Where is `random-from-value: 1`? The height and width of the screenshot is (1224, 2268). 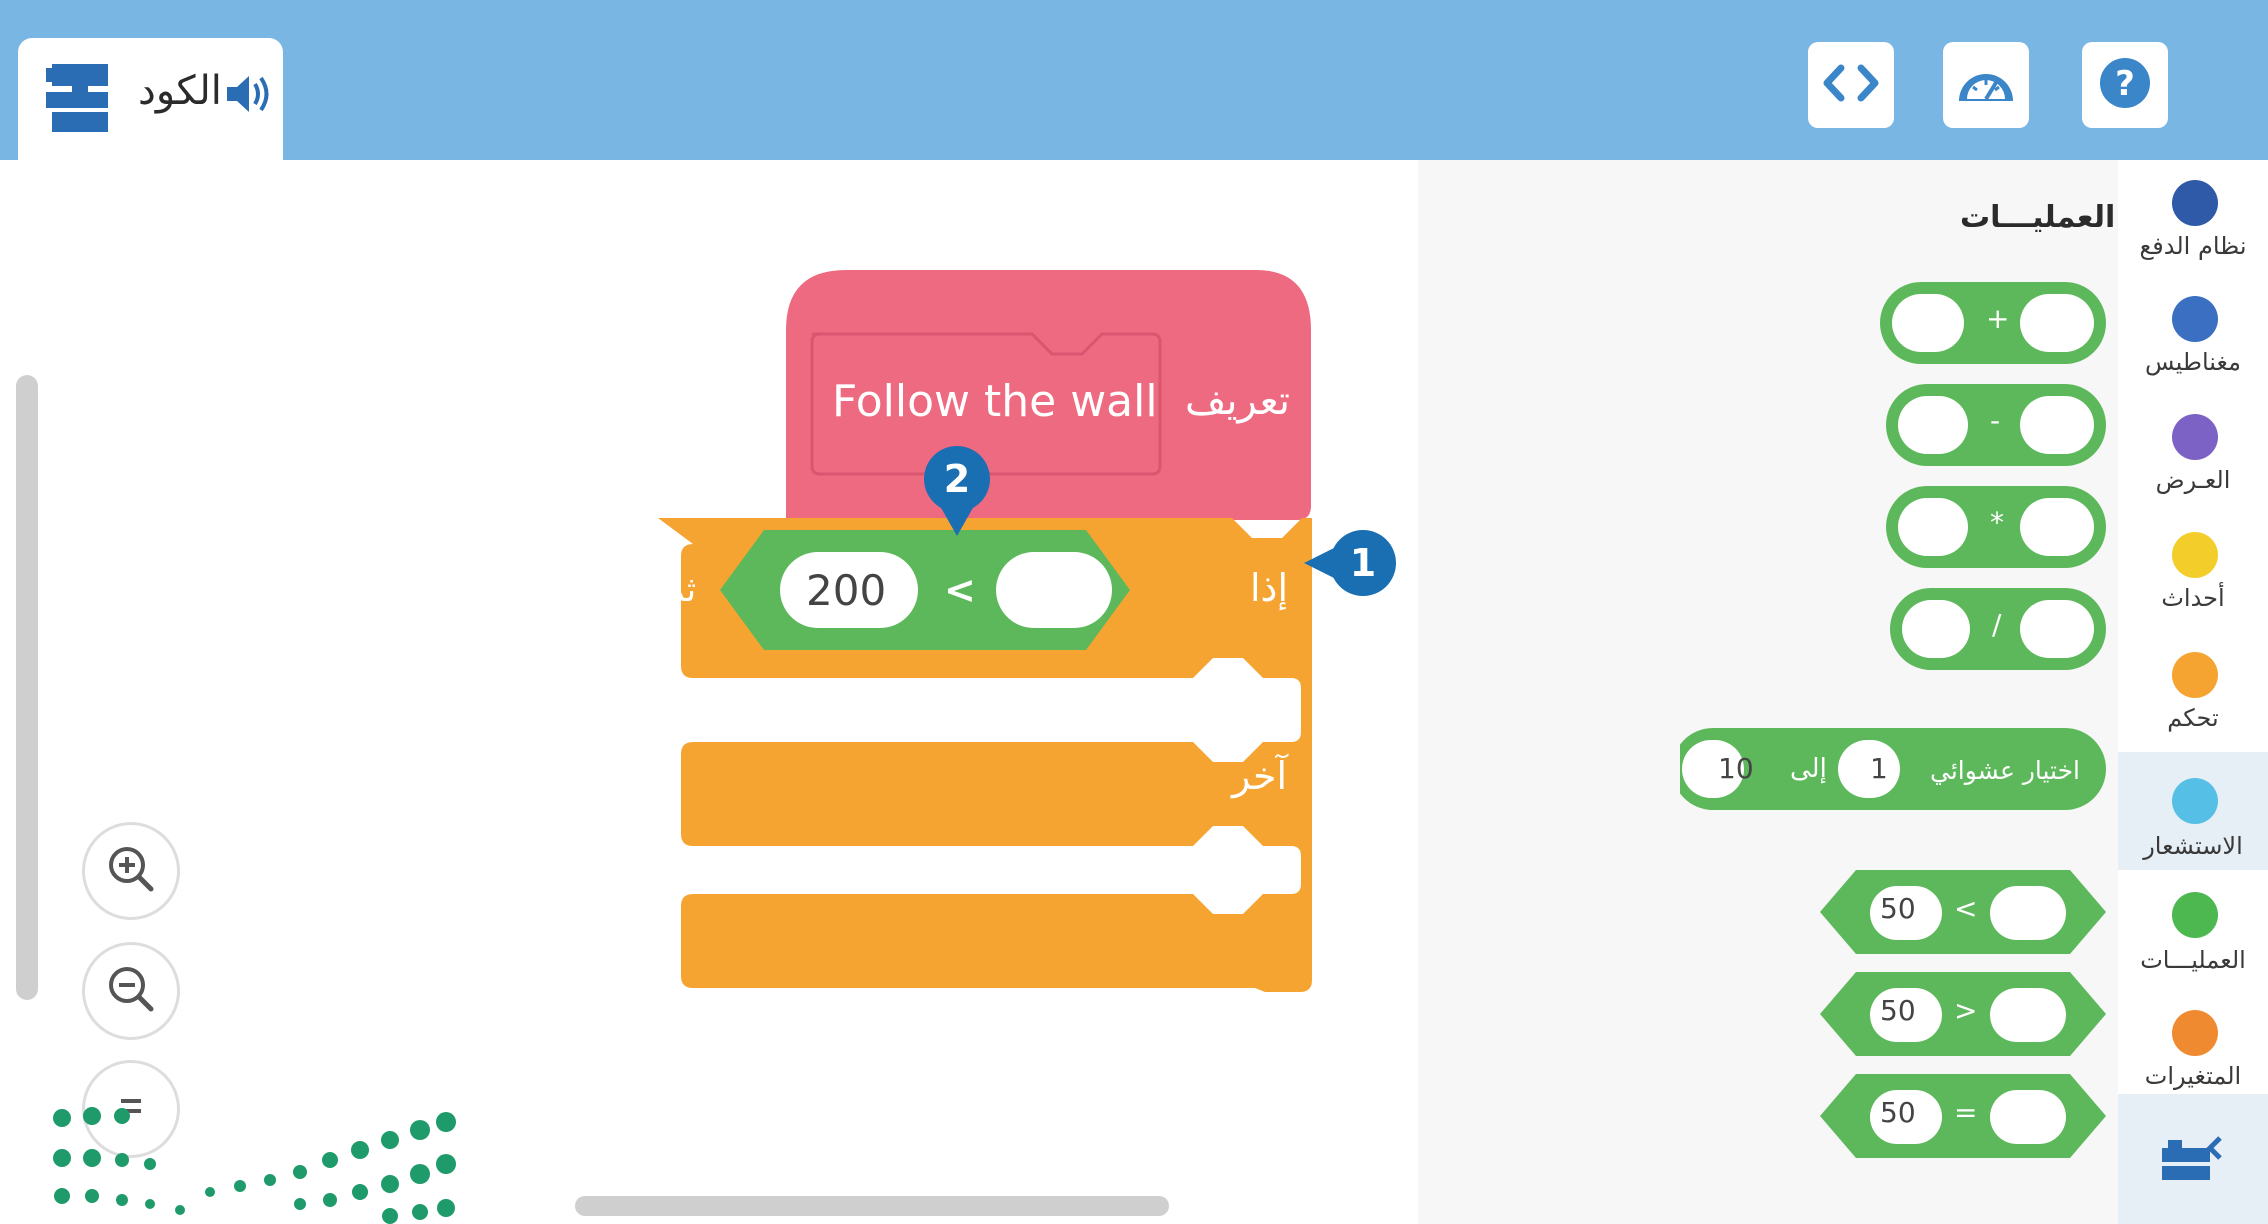 random-from-value: 1 is located at coordinates (1879, 768).